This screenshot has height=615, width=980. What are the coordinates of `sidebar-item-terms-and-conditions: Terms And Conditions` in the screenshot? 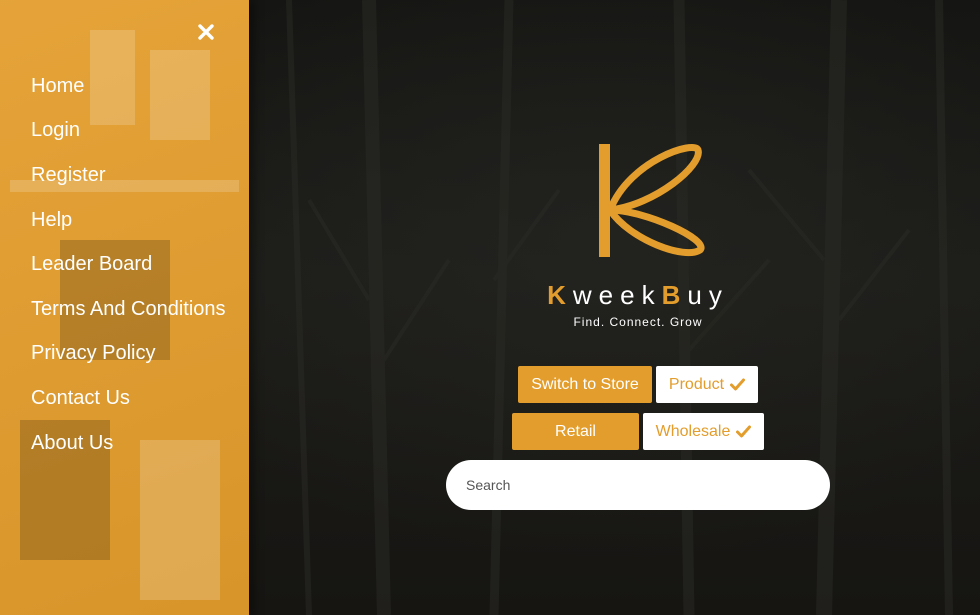 It's located at (128, 309).